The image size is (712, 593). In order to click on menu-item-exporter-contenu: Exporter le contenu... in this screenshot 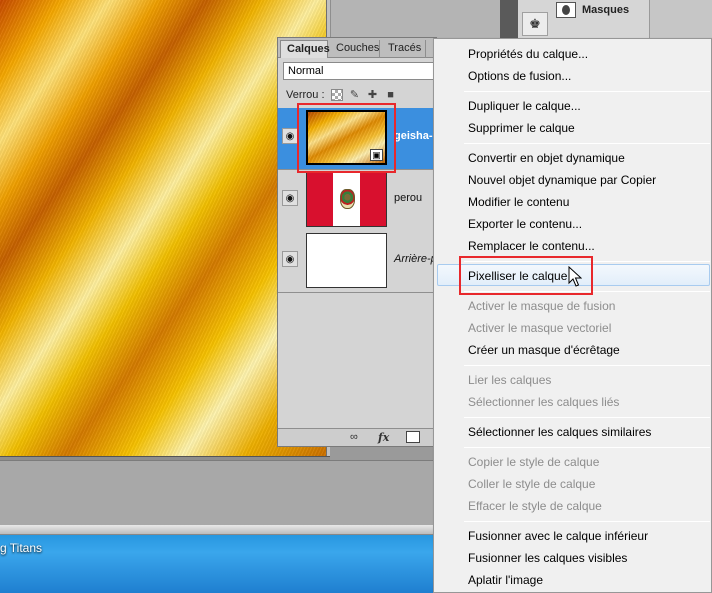, I will do `click(525, 224)`.